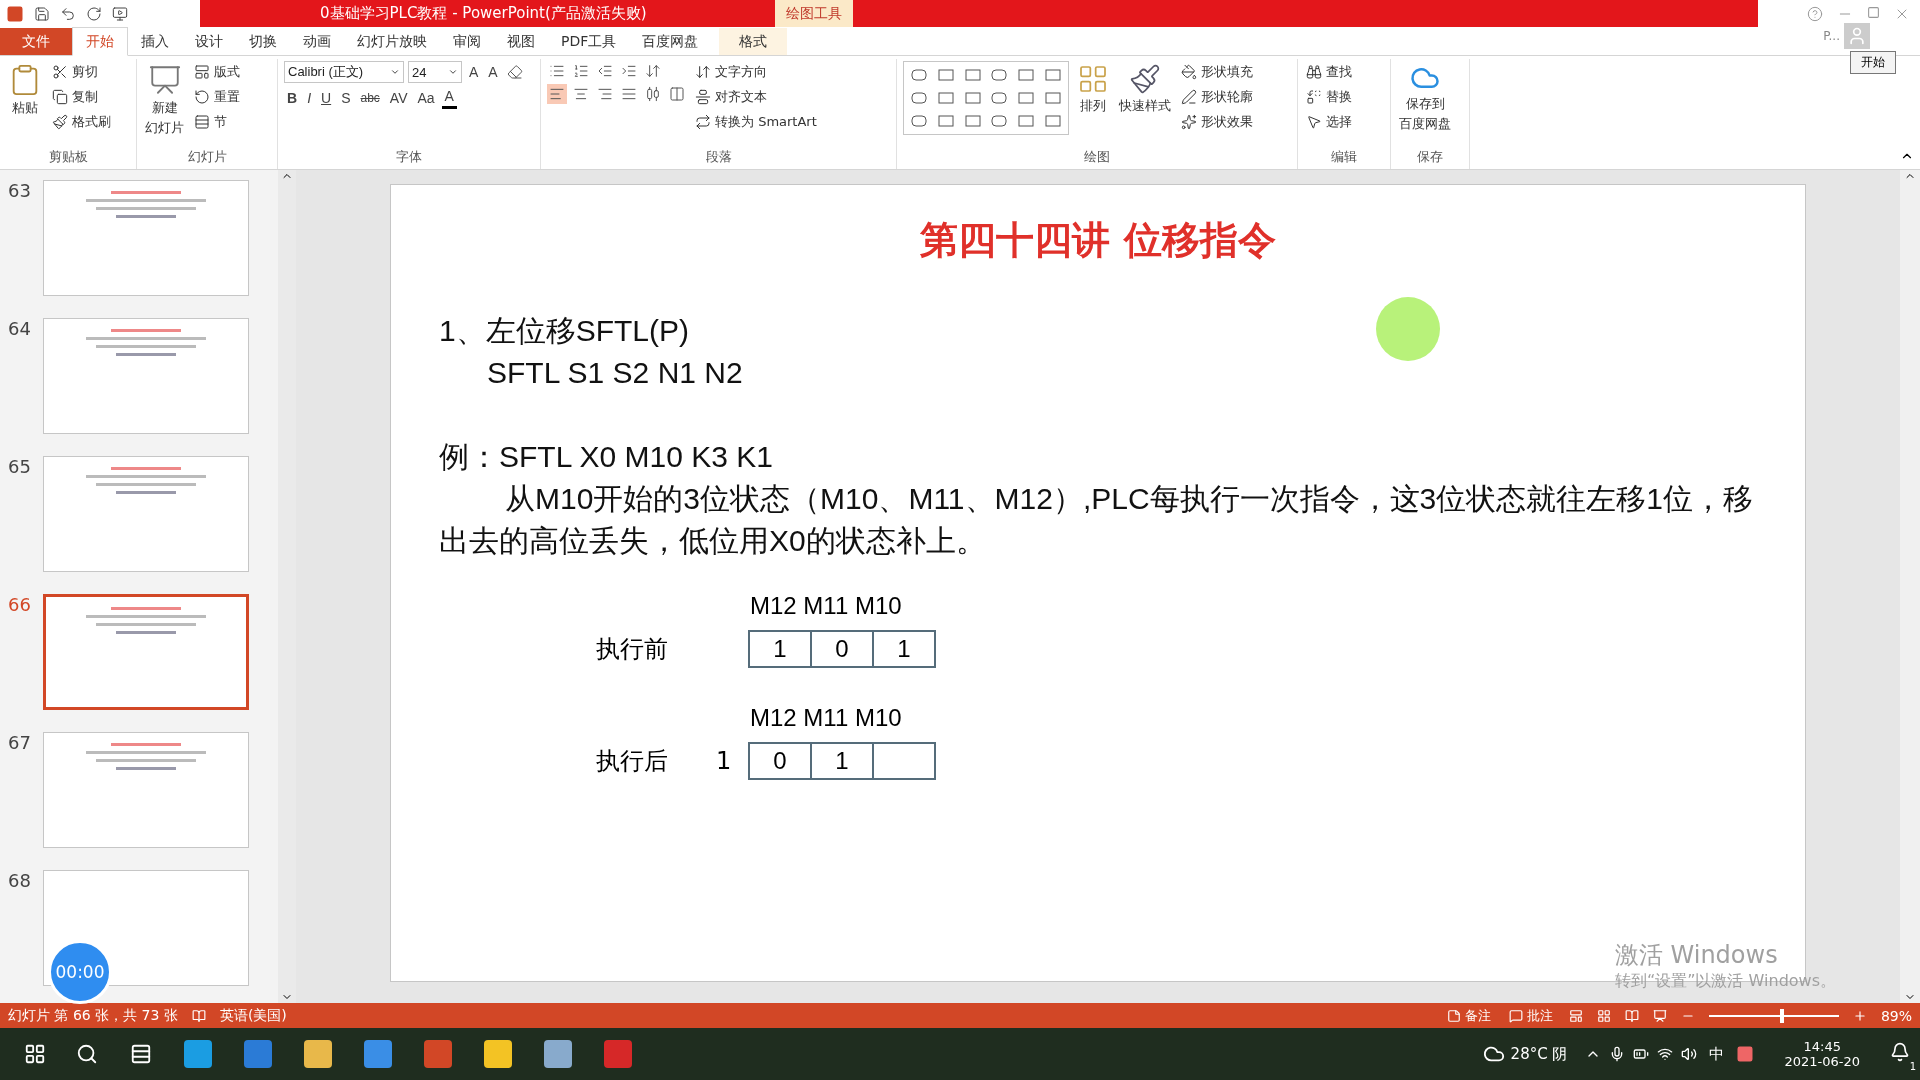 The width and height of the screenshot is (1920, 1080). Describe the element at coordinates (814, 13) in the screenshot. I see `context-tab-title: 绘图工具` at that location.